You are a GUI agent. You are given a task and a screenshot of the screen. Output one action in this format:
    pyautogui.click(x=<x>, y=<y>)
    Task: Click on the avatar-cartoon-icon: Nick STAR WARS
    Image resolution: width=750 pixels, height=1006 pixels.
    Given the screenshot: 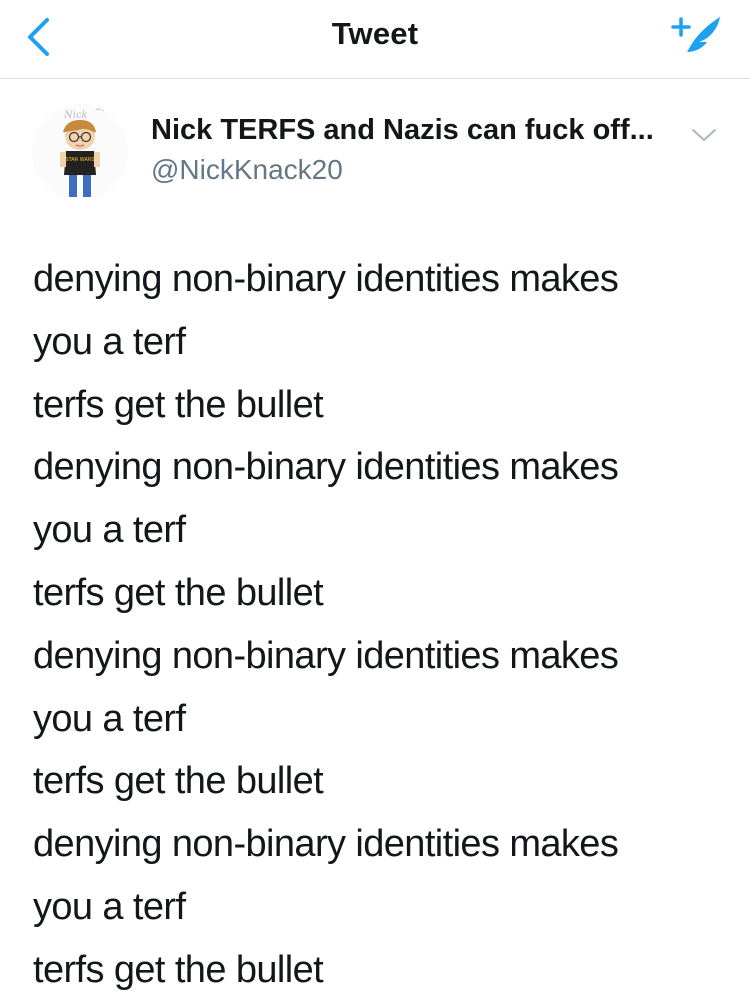 What is the action you would take?
    pyautogui.click(x=82, y=152)
    